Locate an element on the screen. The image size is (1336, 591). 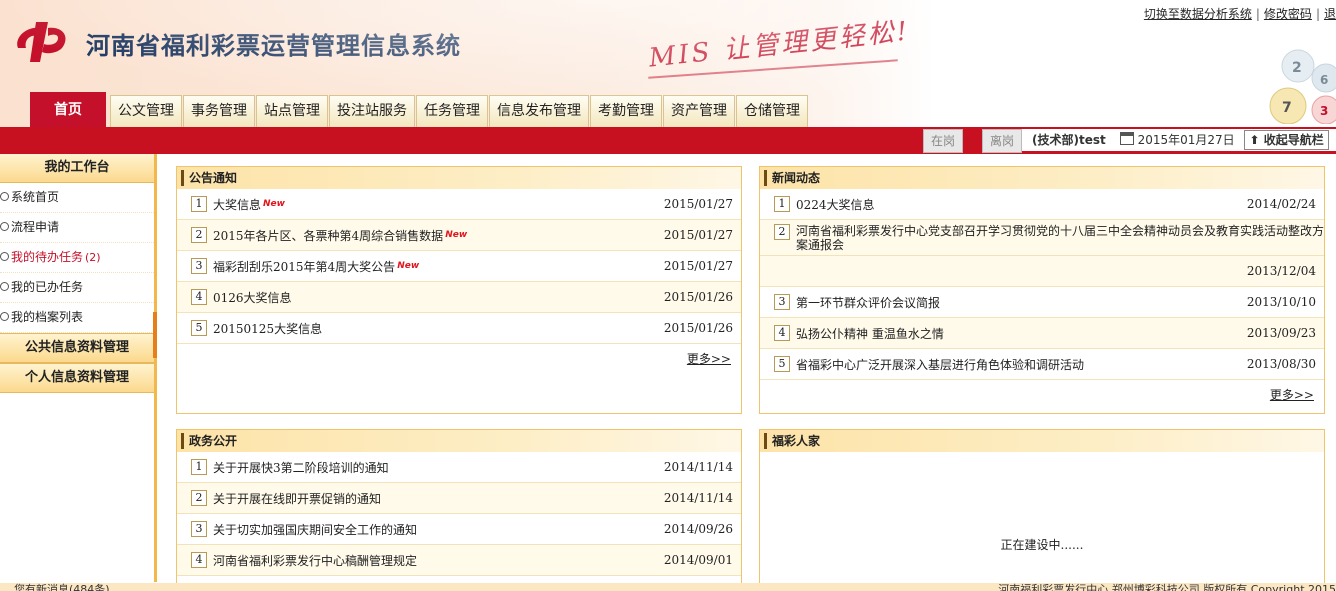
gov-row: 2 关于开展在线即开票促销的通知 2014/11/14 is located at coordinates (459, 498).